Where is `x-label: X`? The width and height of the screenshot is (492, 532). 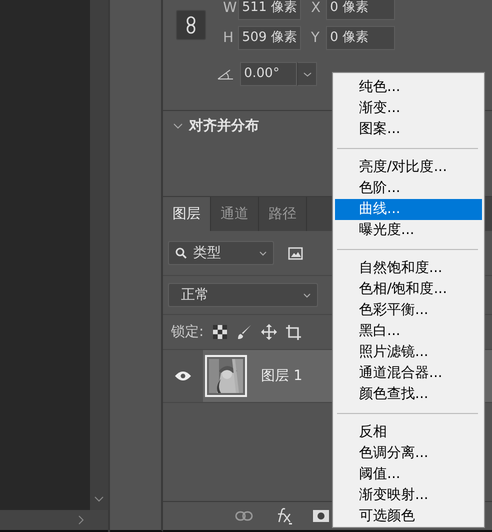
x-label: X is located at coordinates (316, 8).